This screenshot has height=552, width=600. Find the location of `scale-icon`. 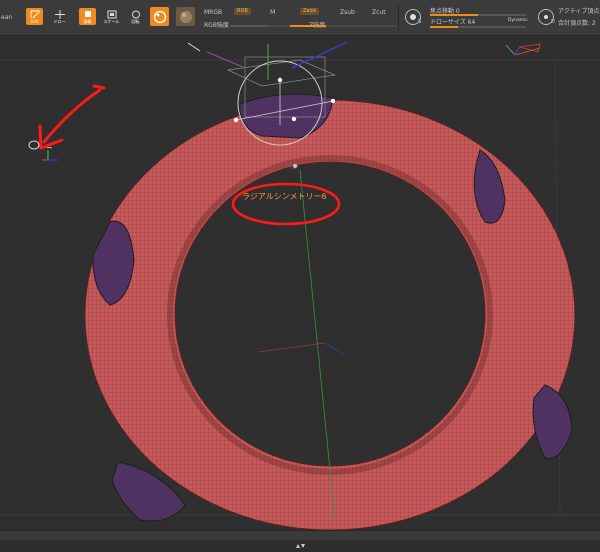

scale-icon is located at coordinates (111, 14).